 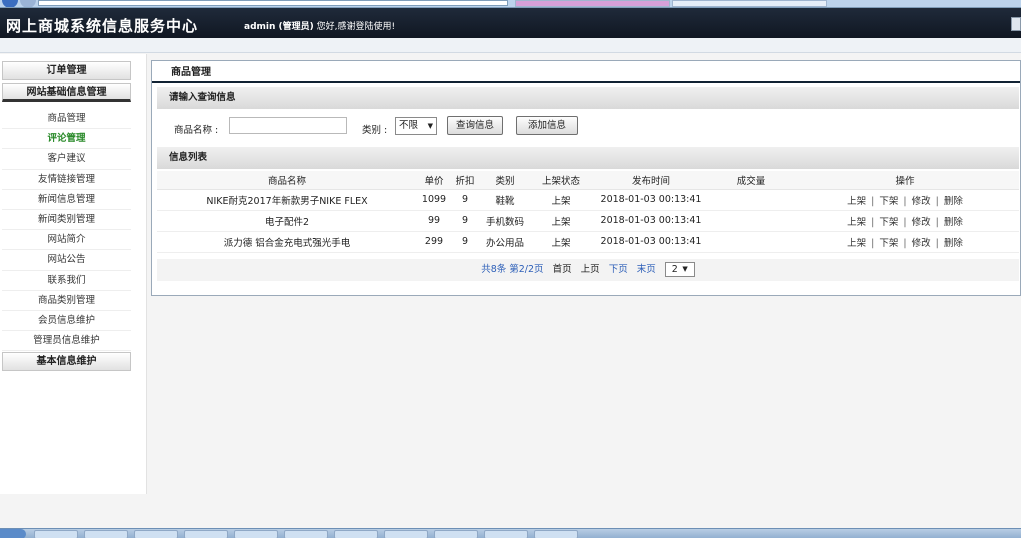 What do you see at coordinates (66, 139) in the screenshot?
I see `sidebar-item-comments: 评论管理` at bounding box center [66, 139].